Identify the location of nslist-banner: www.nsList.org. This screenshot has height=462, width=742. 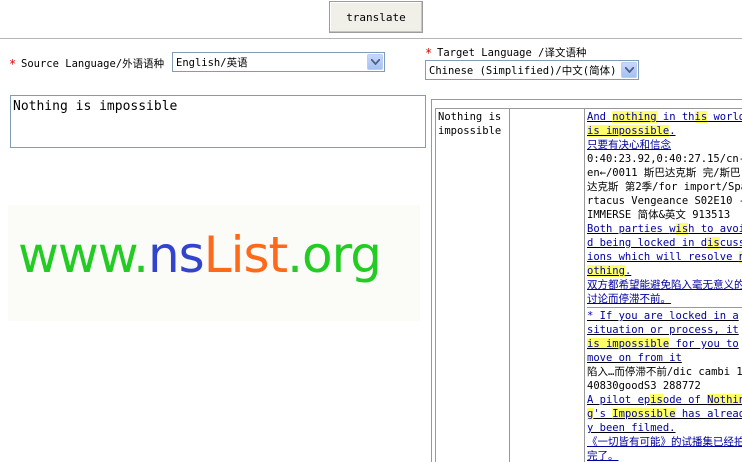
(214, 263).